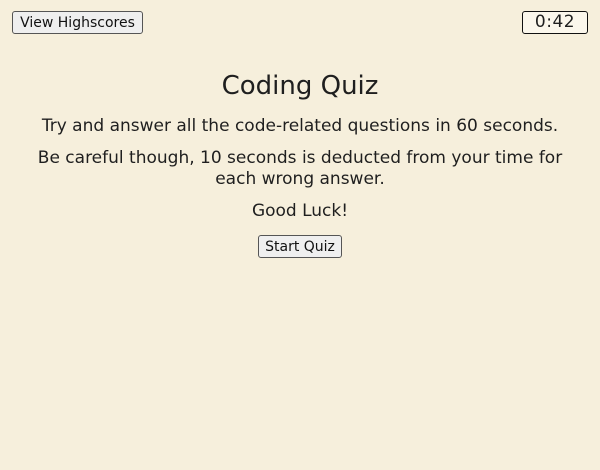 The width and height of the screenshot is (600, 470). I want to click on view-highscores-button: View Highscores, so click(77, 22).